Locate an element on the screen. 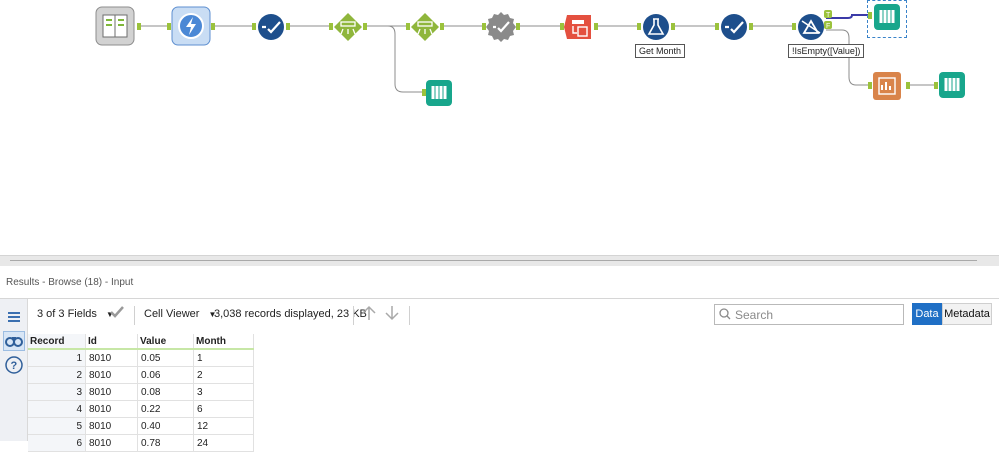 Image resolution: width=999 pixels, height=452 pixels. svg-text: T is located at coordinates (828, 15).